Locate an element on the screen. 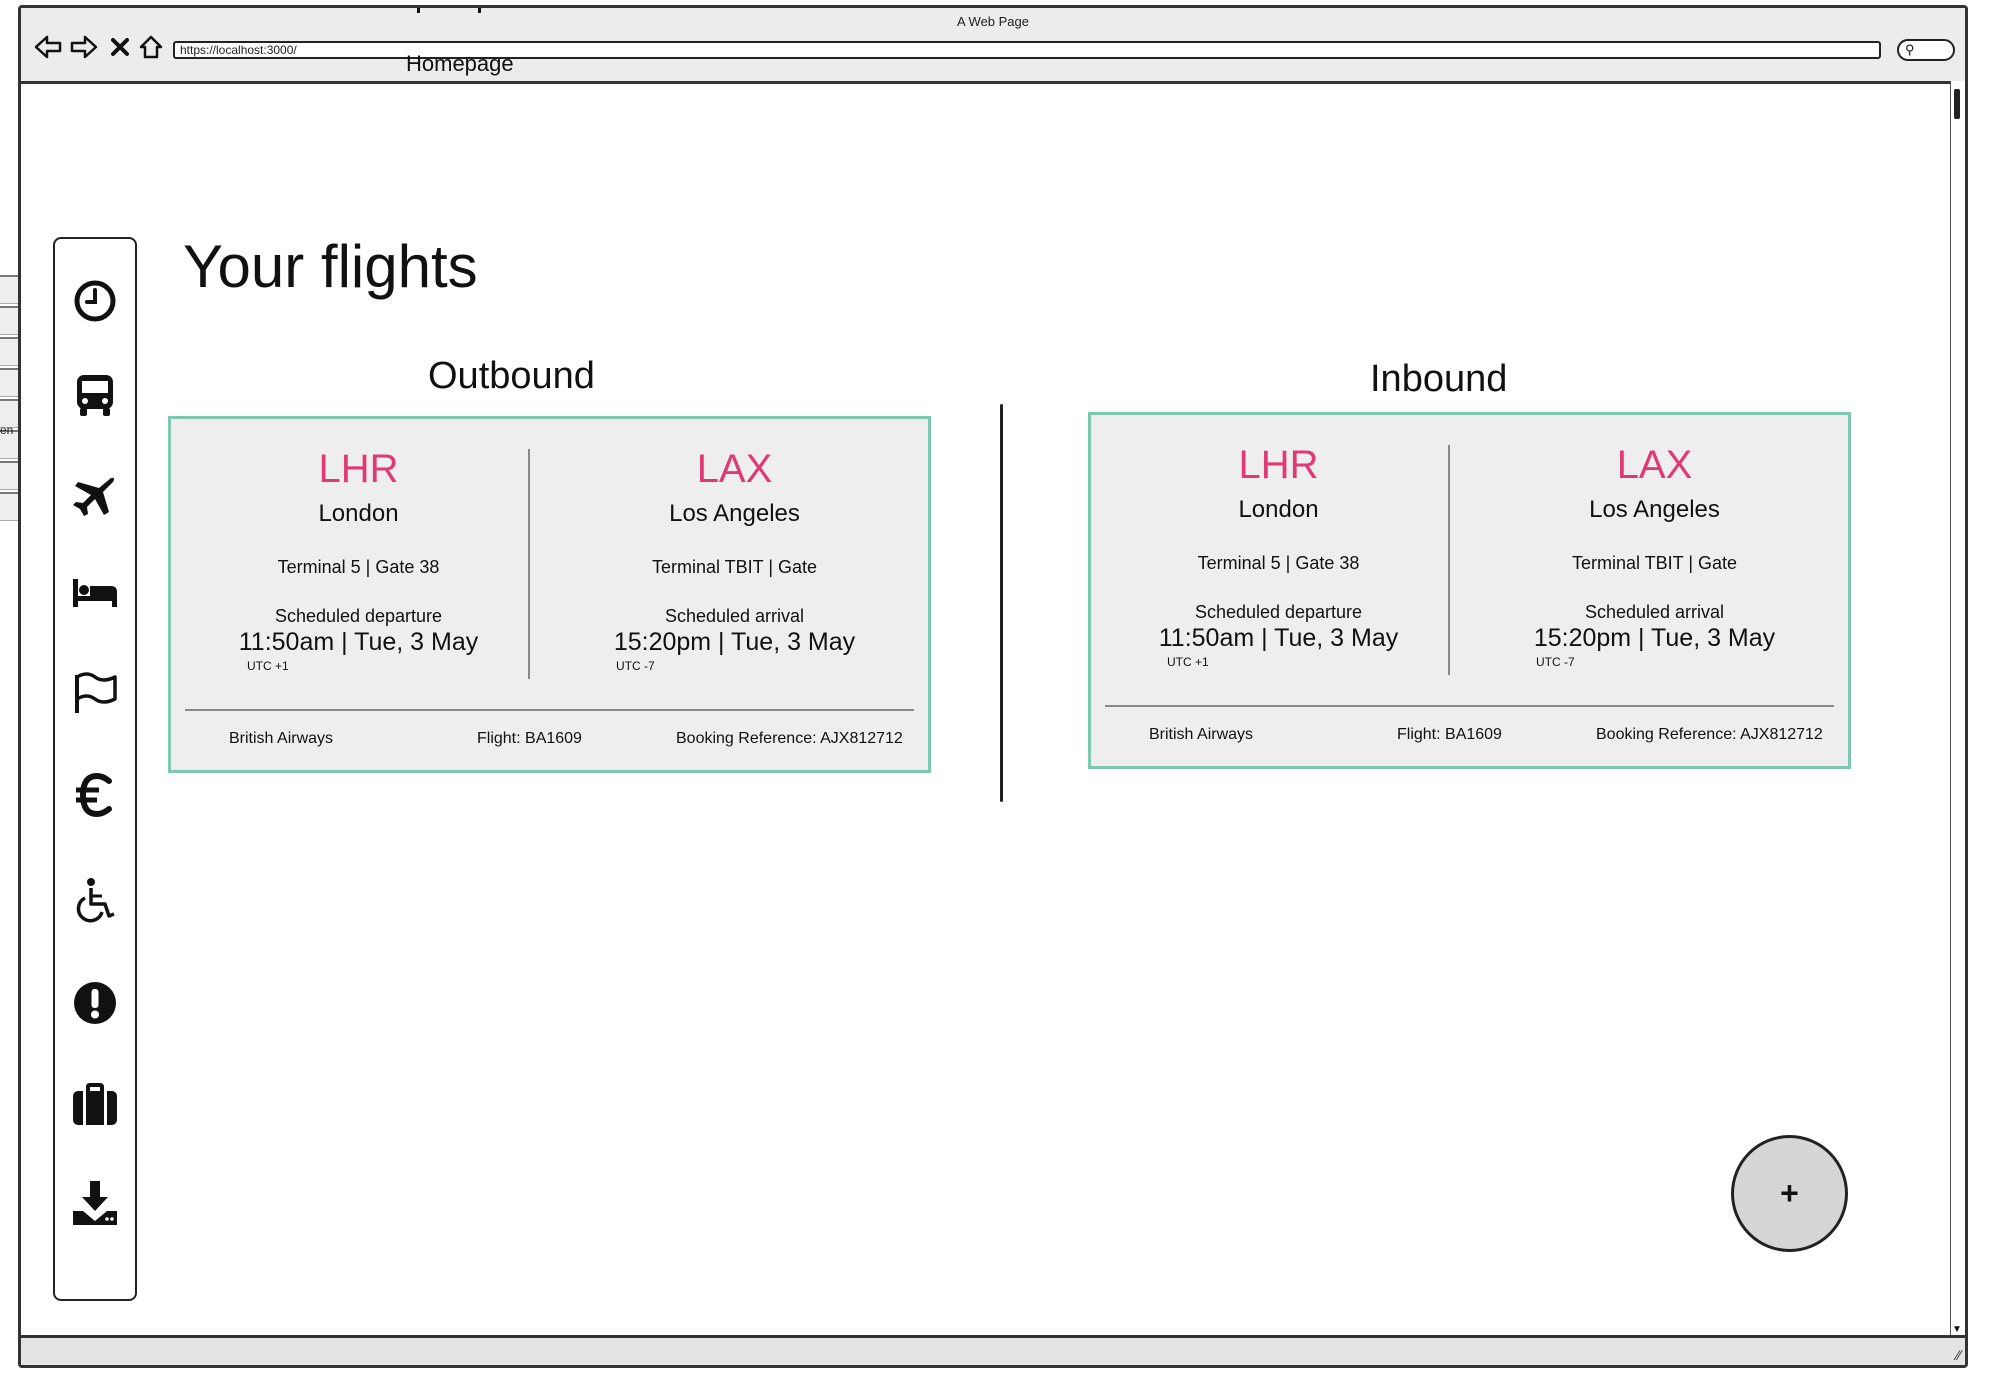 This screenshot has height=1378, width=2008. back-icon is located at coordinates (48, 47).